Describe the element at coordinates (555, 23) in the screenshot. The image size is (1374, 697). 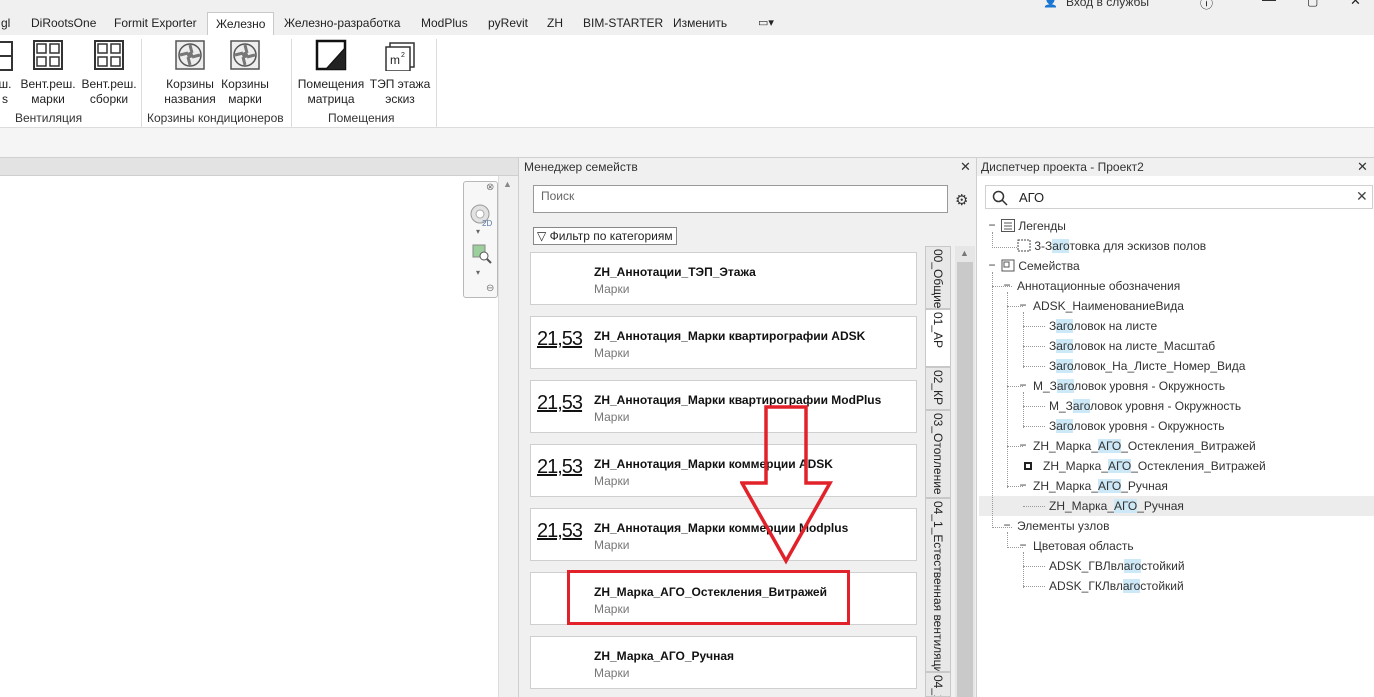
I see `tab-zh: ZH` at that location.